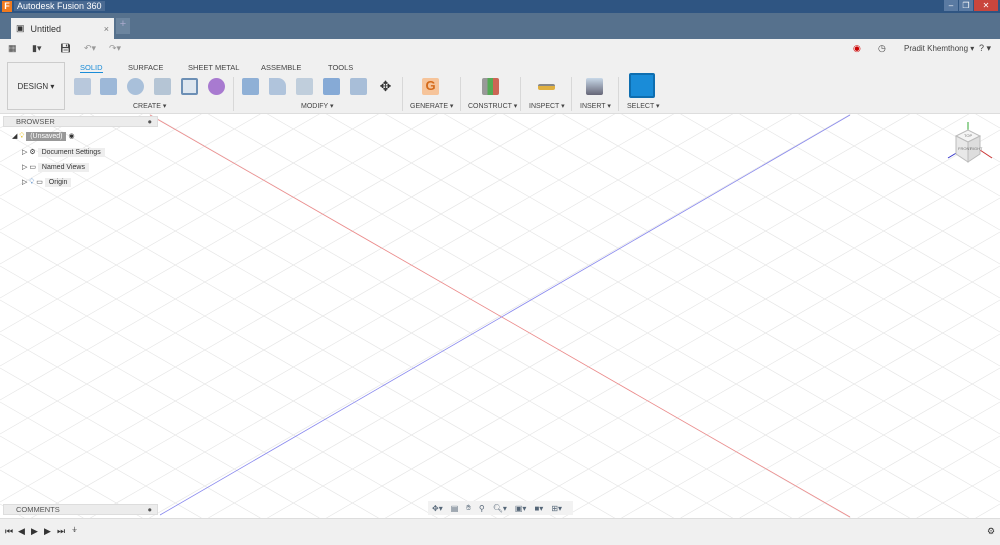 The width and height of the screenshot is (1000, 545). Describe the element at coordinates (966, 5) in the screenshot. I see `maximize-button: ❐` at that location.